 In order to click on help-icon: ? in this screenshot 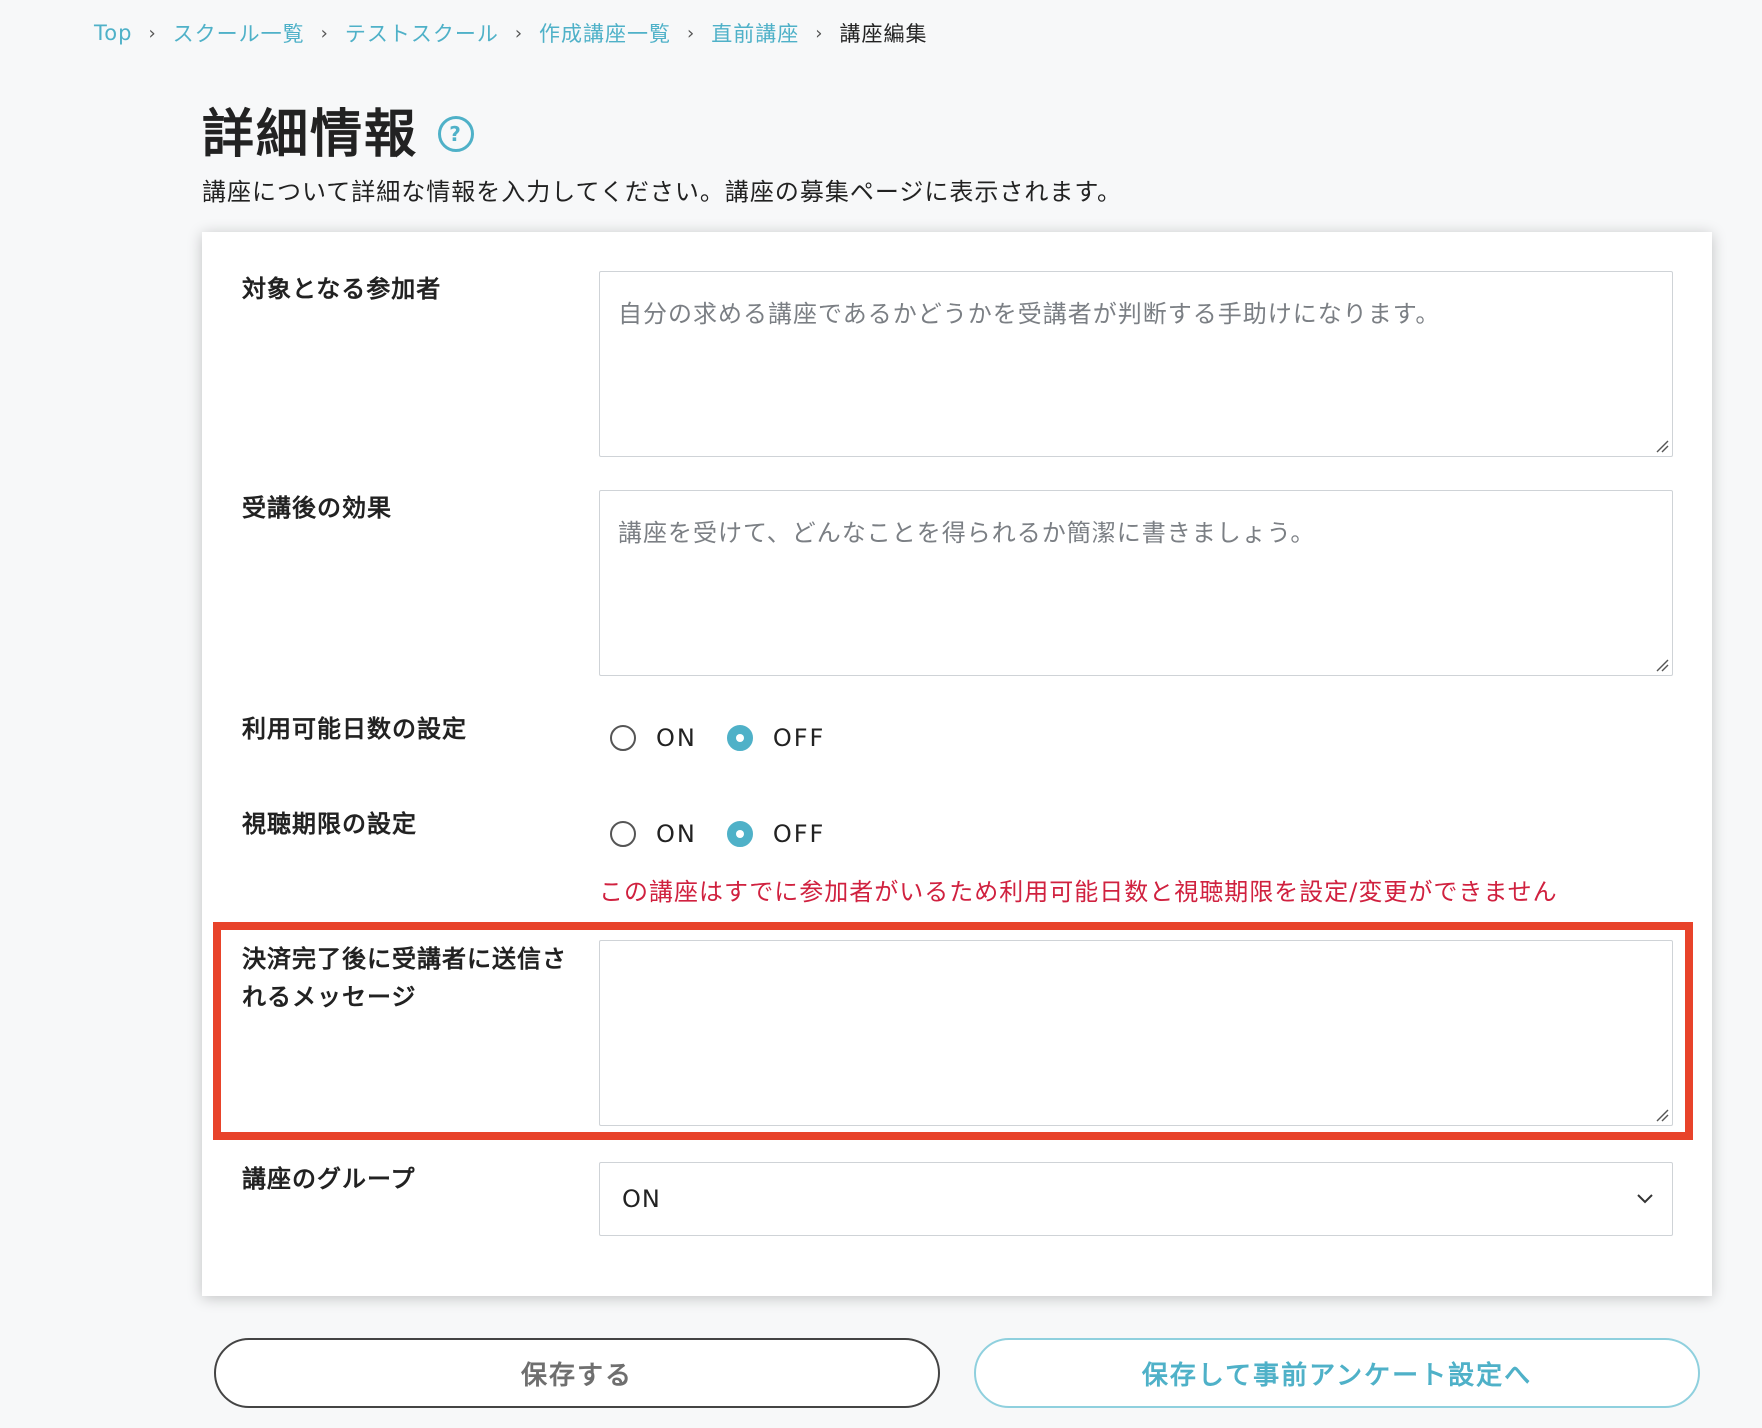, I will do `click(456, 133)`.